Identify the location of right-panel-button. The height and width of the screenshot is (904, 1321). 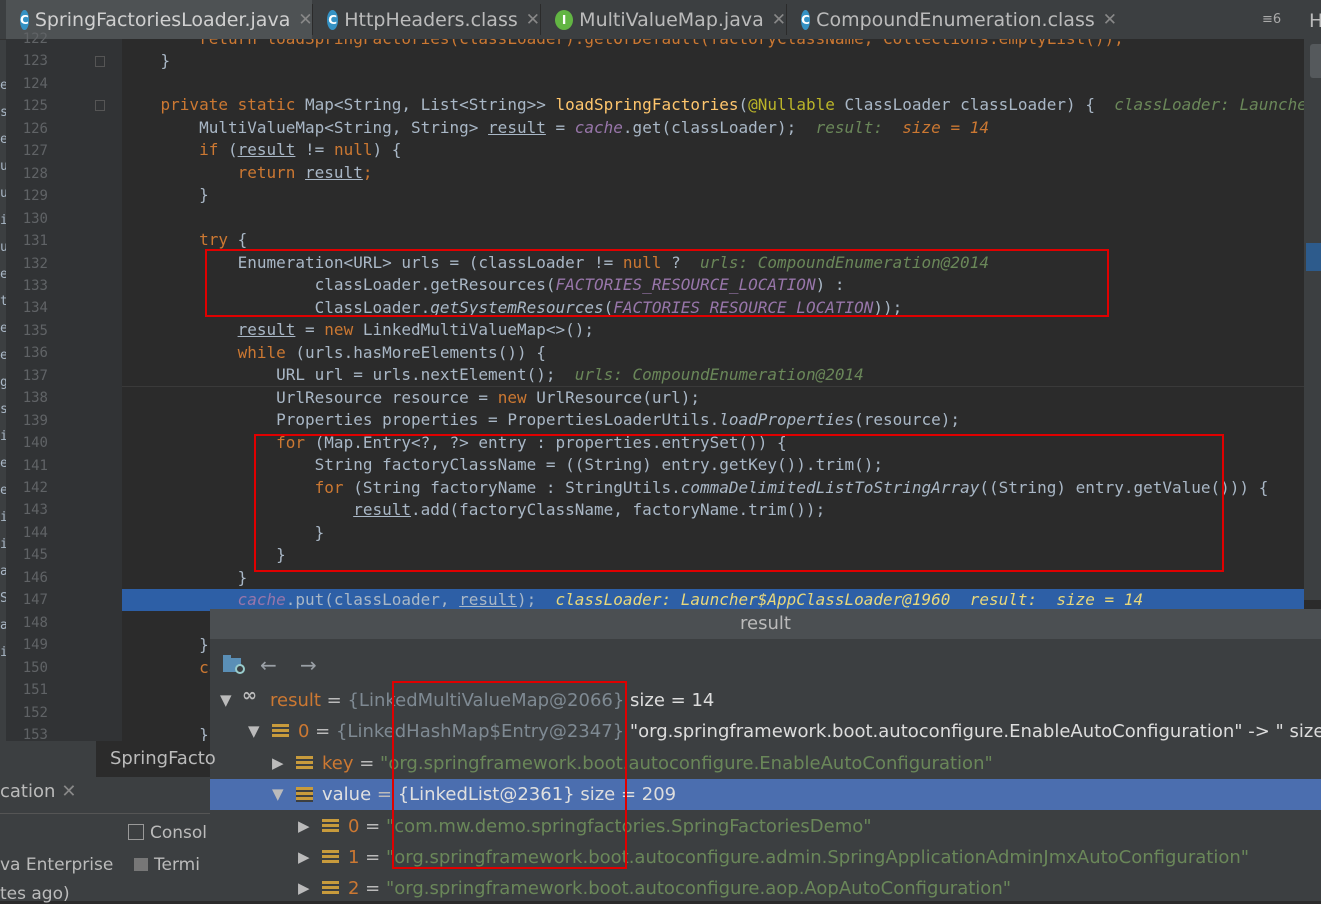
(1315, 61).